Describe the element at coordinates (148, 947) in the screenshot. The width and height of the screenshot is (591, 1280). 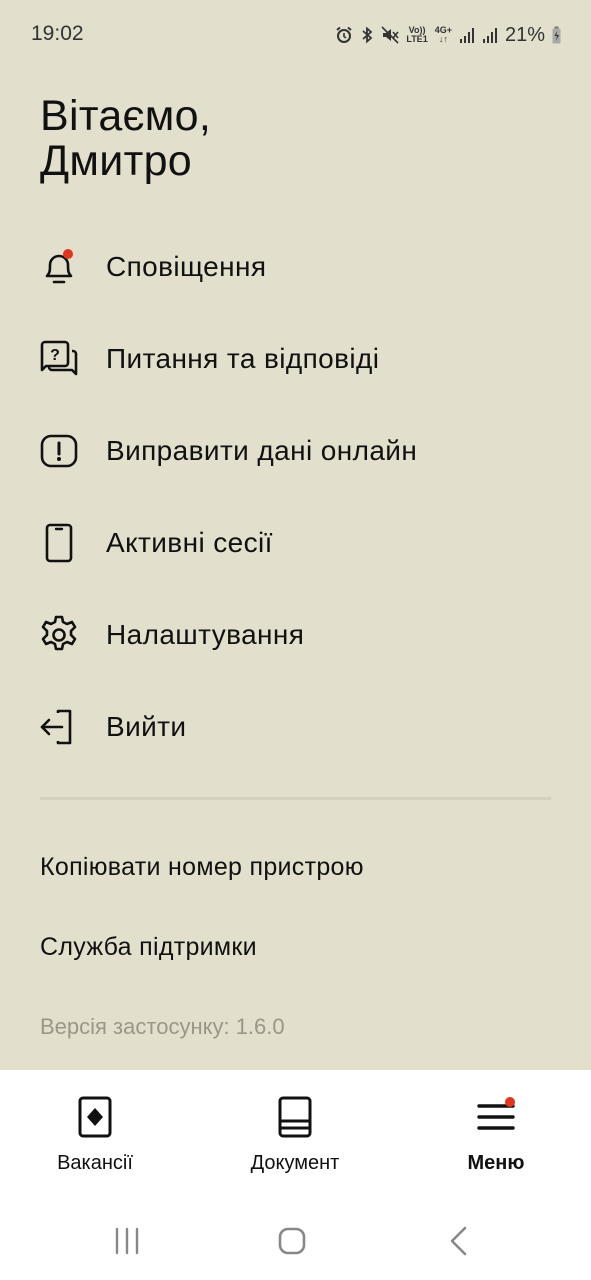
I see `support-link: Служба підтримки` at that location.